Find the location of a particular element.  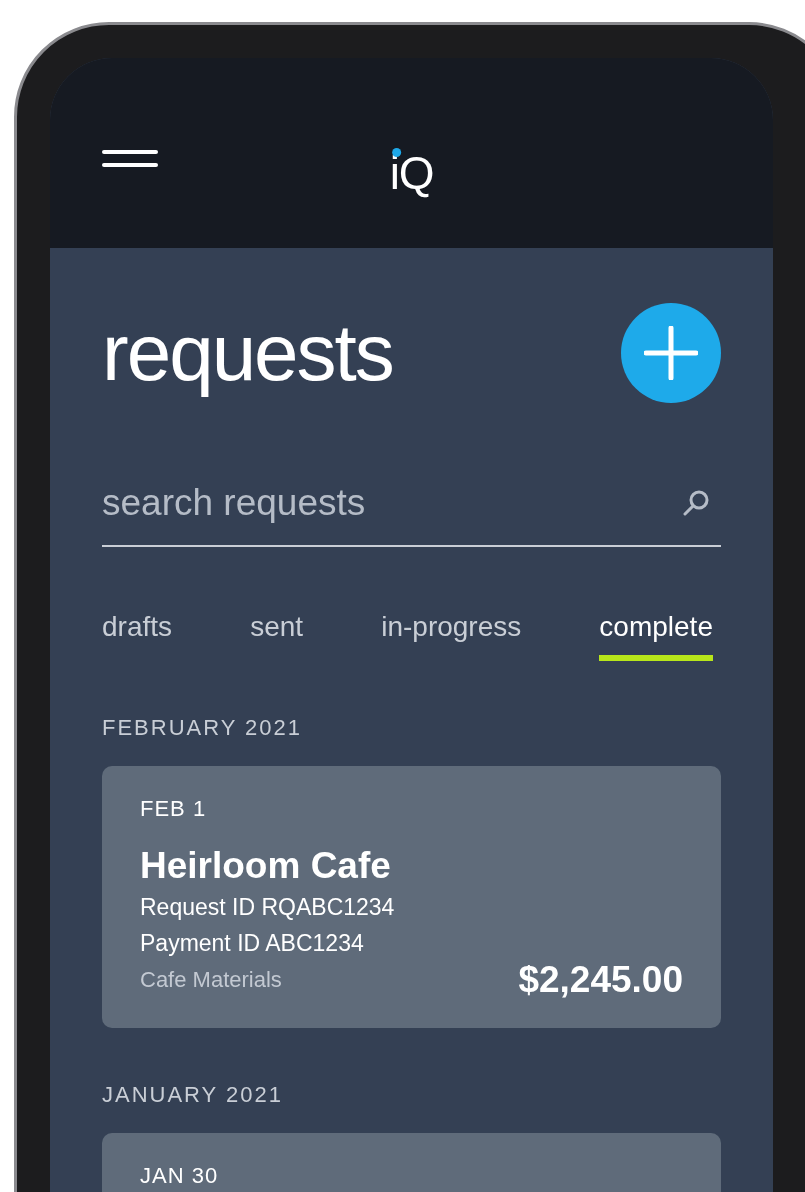

filter-tab: drafts is located at coordinates (137, 636).